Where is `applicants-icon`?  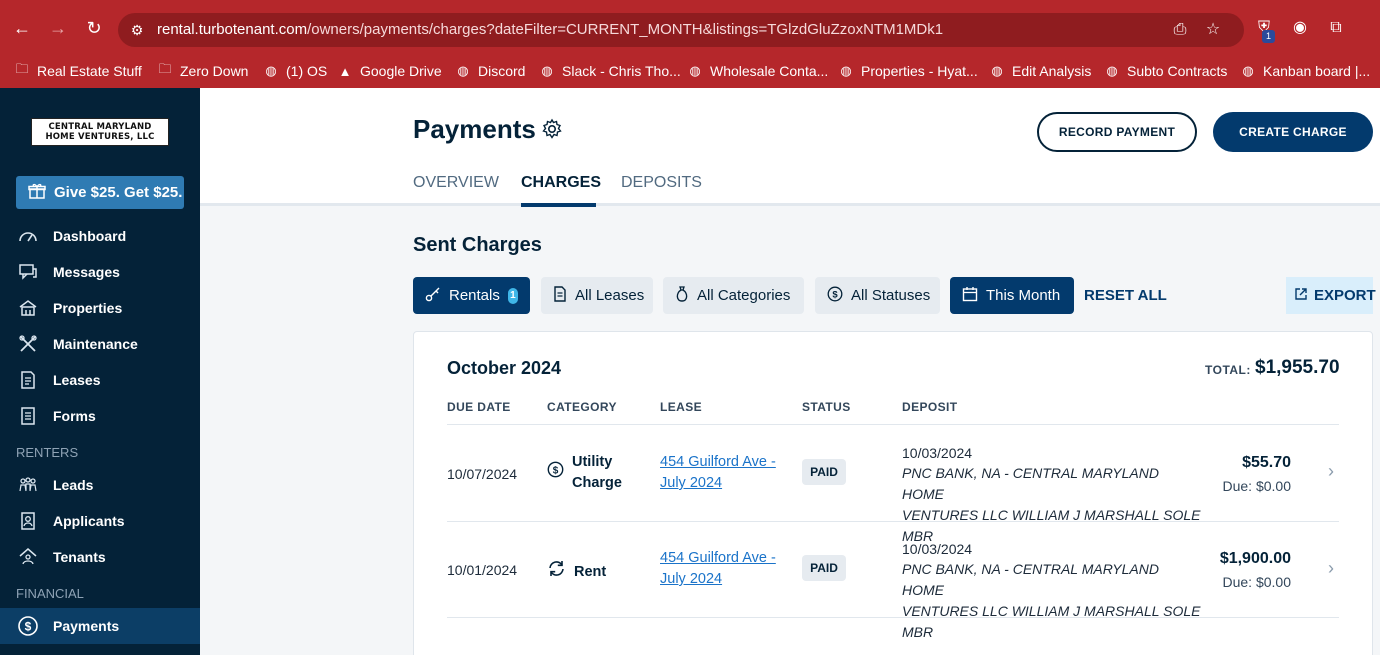 applicants-icon is located at coordinates (28, 521).